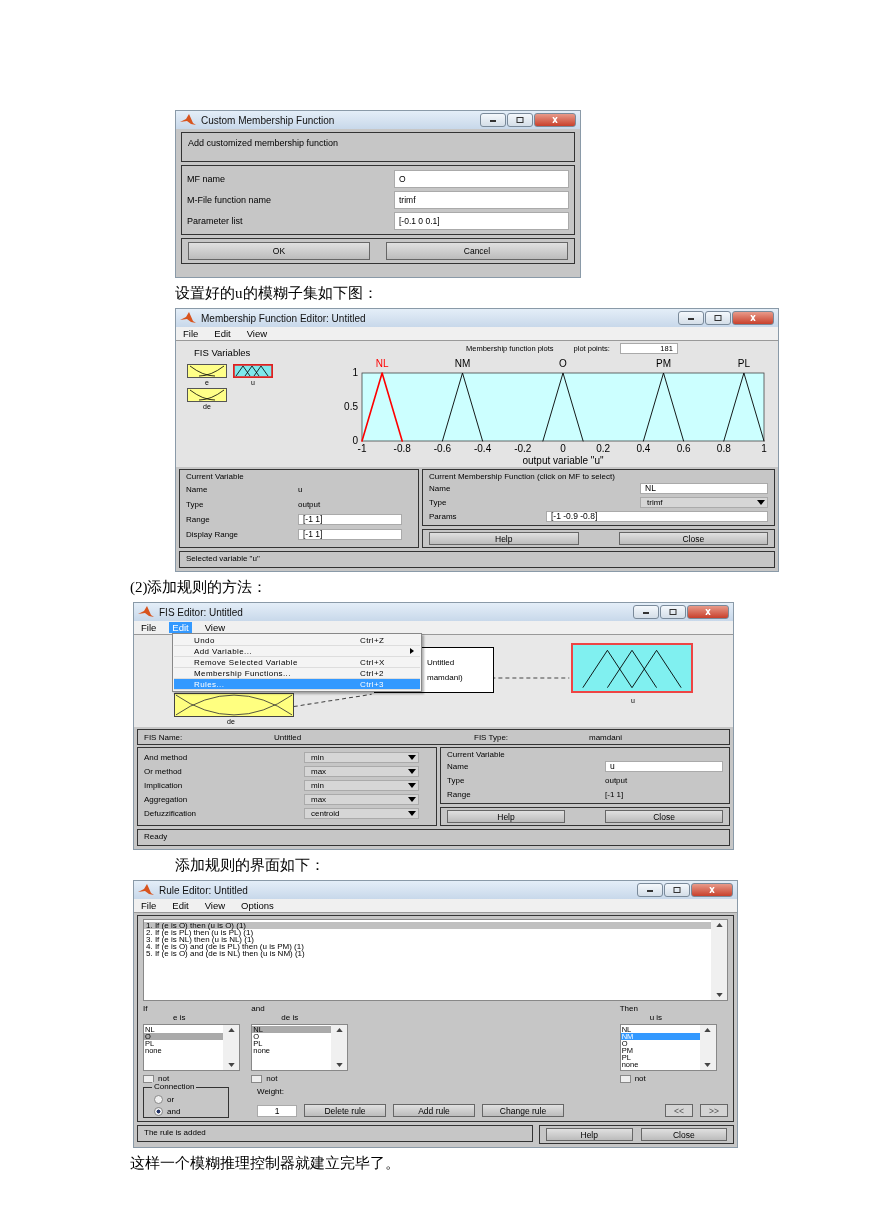 The height and width of the screenshot is (1228, 869). I want to click on text-field: u, so click(664, 766).